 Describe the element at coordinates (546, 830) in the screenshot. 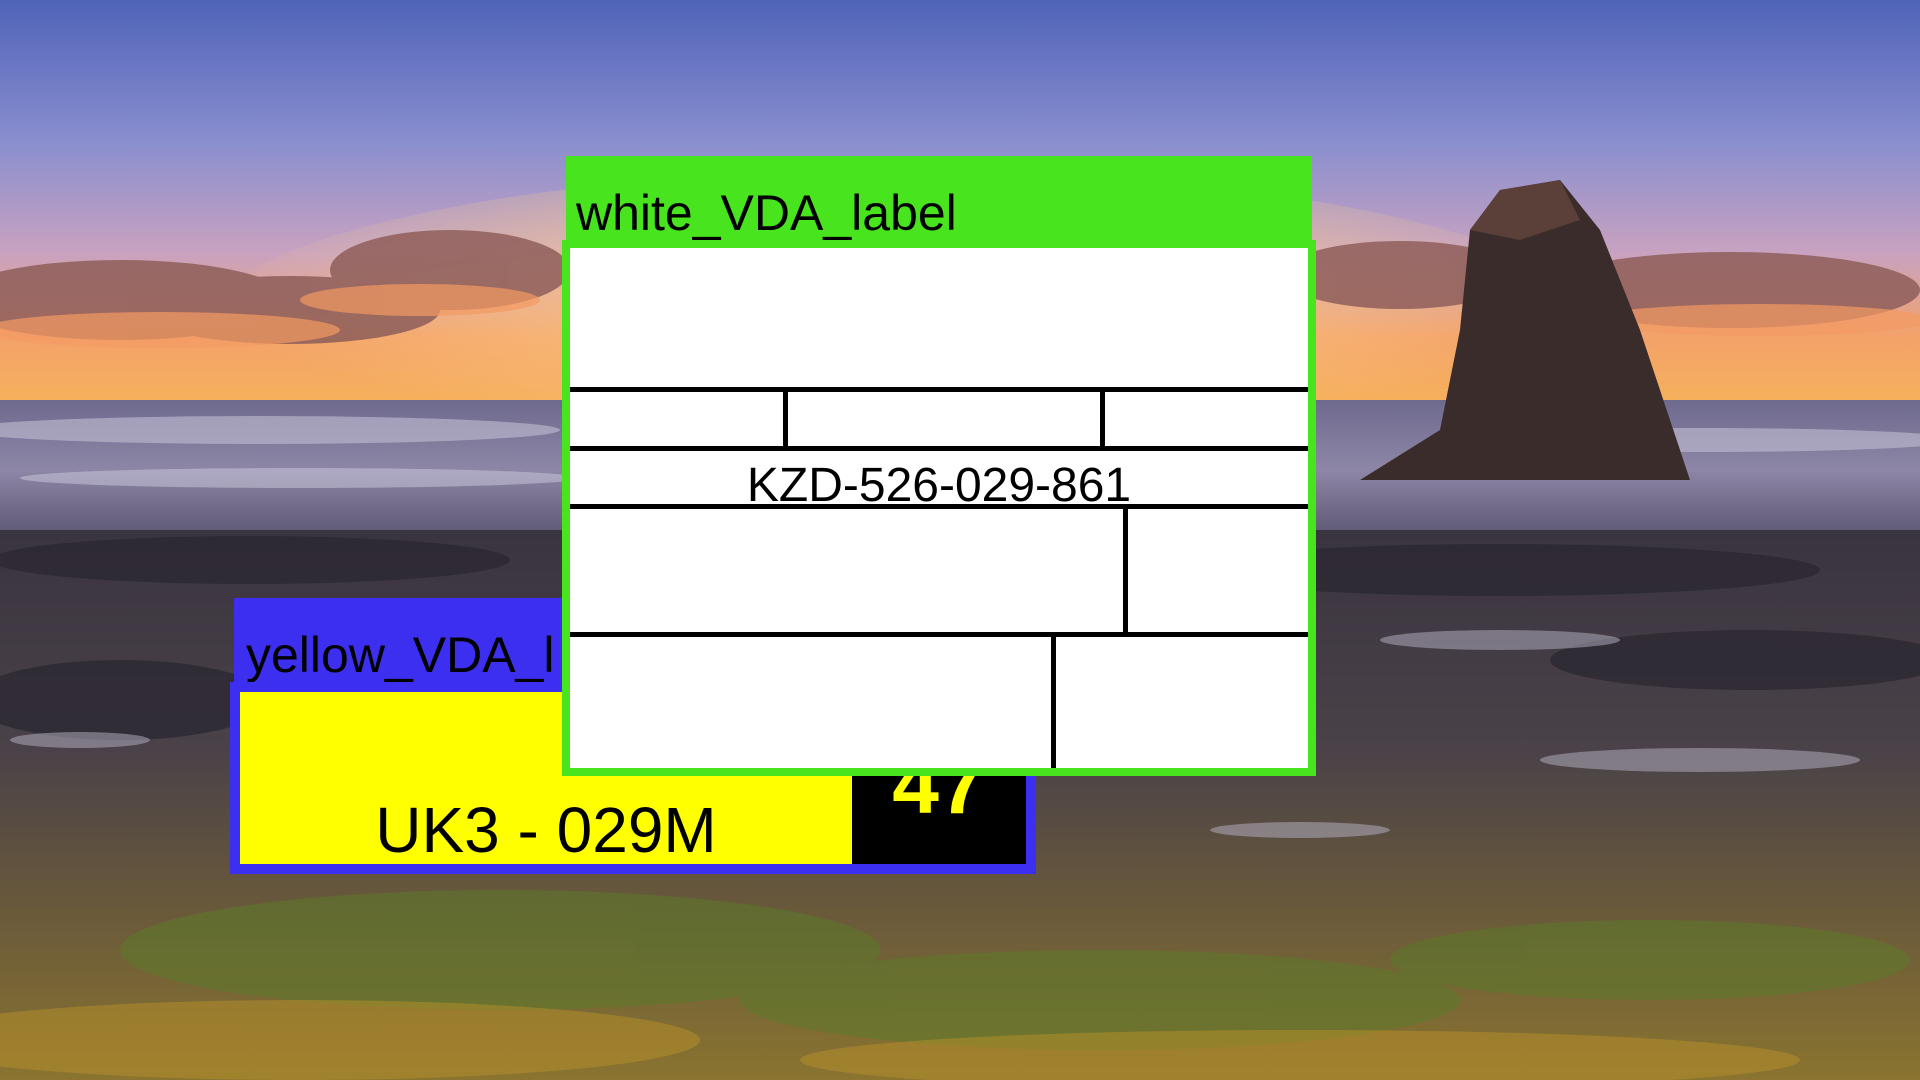

I see `yellow-label-code: UK3 - 029M` at that location.